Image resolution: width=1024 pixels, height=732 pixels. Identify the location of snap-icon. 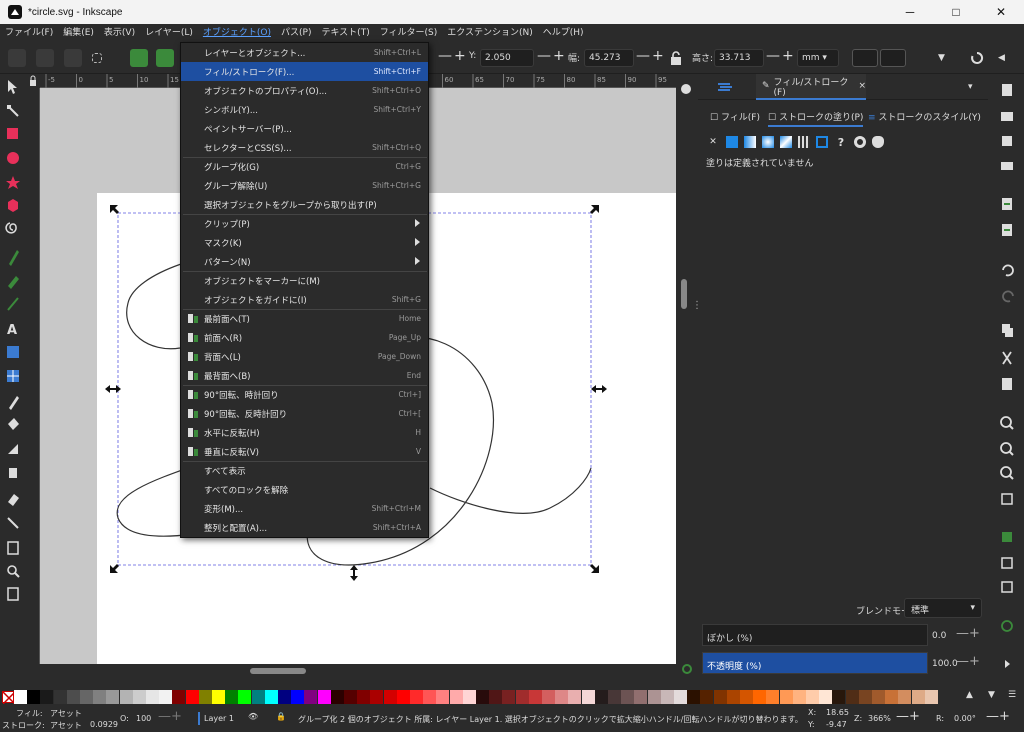
(977, 58).